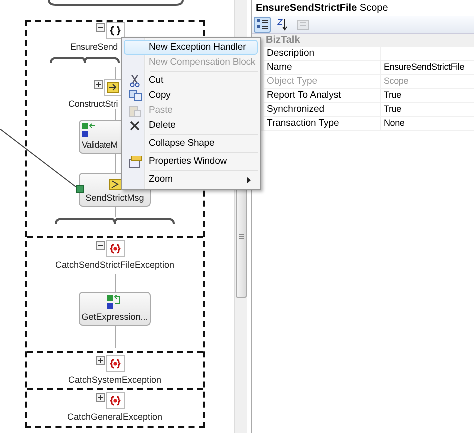  Describe the element at coordinates (93, 47) in the screenshot. I see `shape-label: EnsureSend` at that location.